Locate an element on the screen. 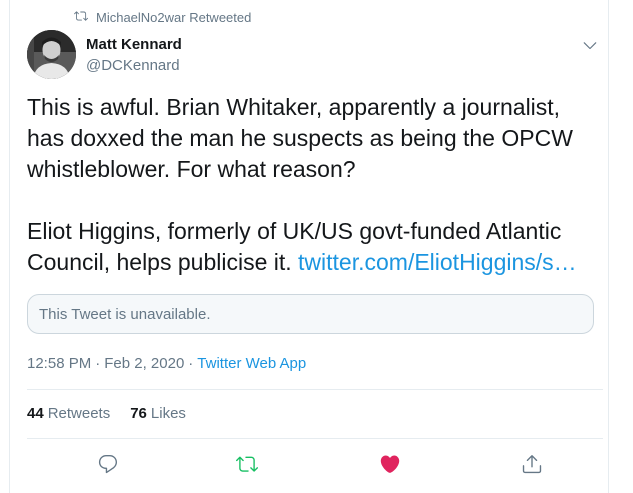 The height and width of the screenshot is (493, 633). likes-stat: 76 Likes is located at coordinates (158, 413).